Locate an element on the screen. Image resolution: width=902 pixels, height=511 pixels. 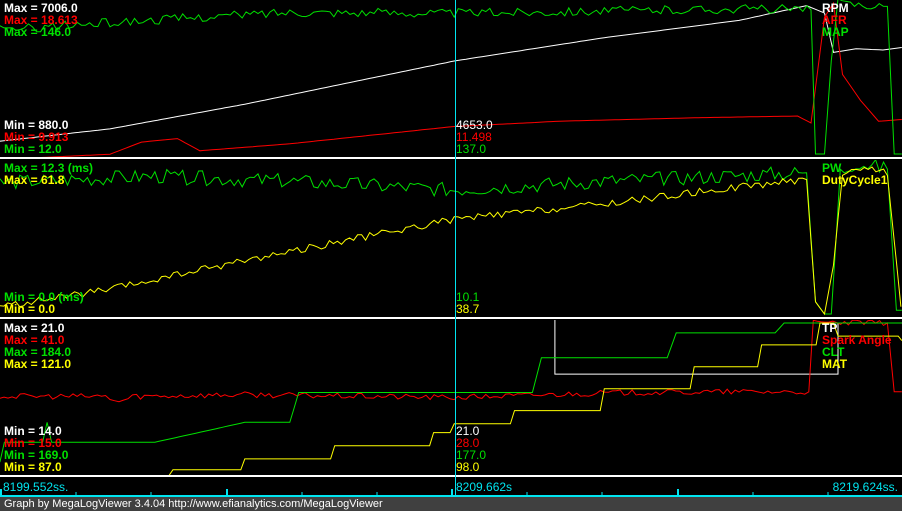
mat-cursor-value: 98.0 is located at coordinates (468, 467).